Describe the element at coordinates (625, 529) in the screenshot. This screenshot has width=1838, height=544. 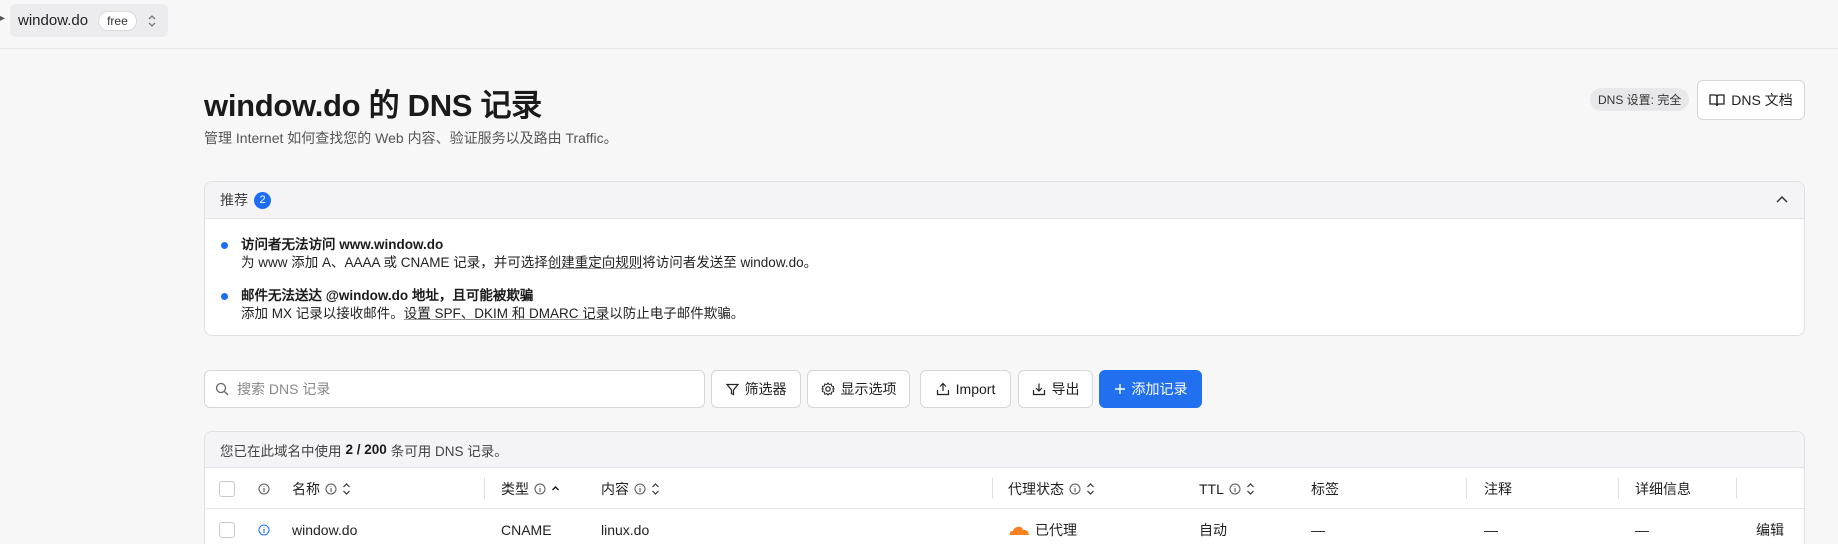
I see `record-content: linux.do` at that location.